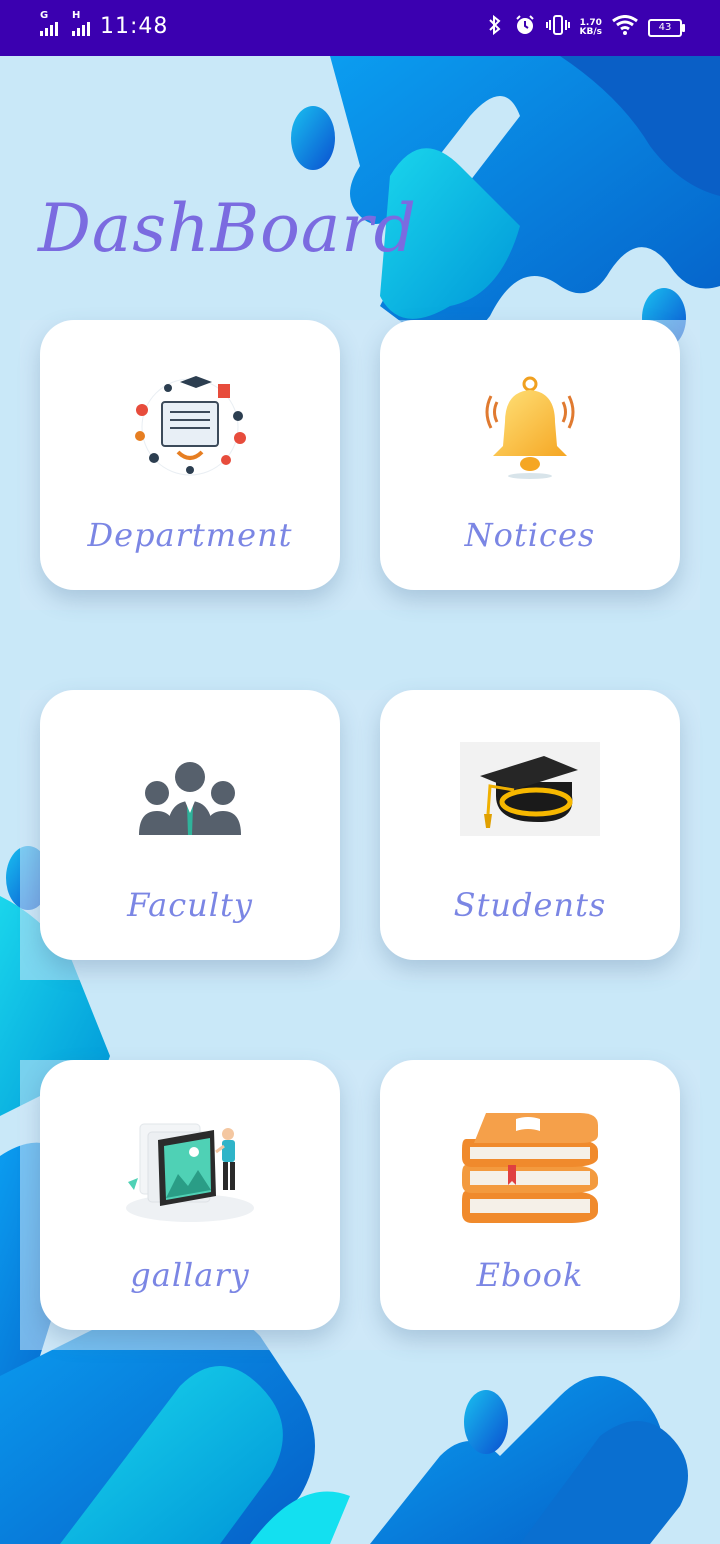  I want to click on faculty-card: Faculty, so click(190, 825).